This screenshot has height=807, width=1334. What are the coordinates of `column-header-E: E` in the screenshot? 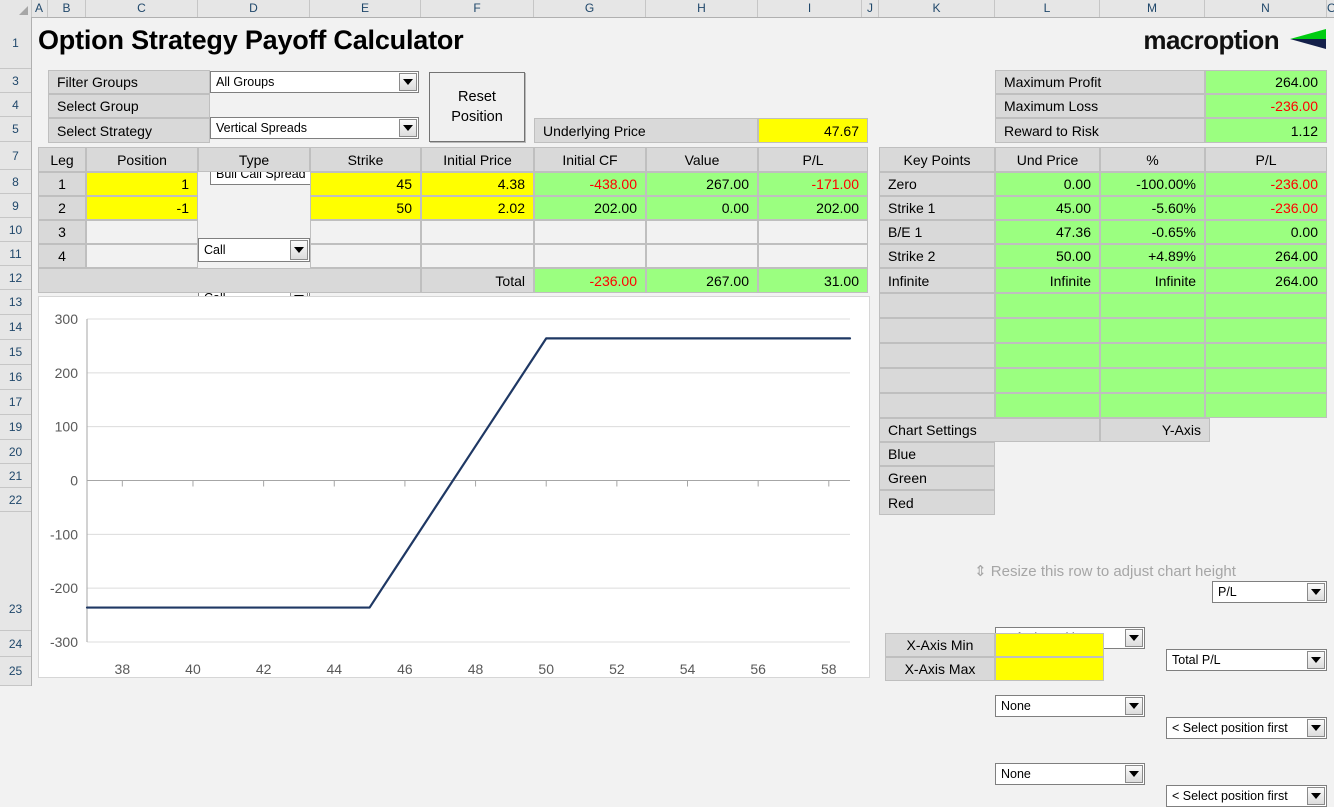 It's located at (365, 8).